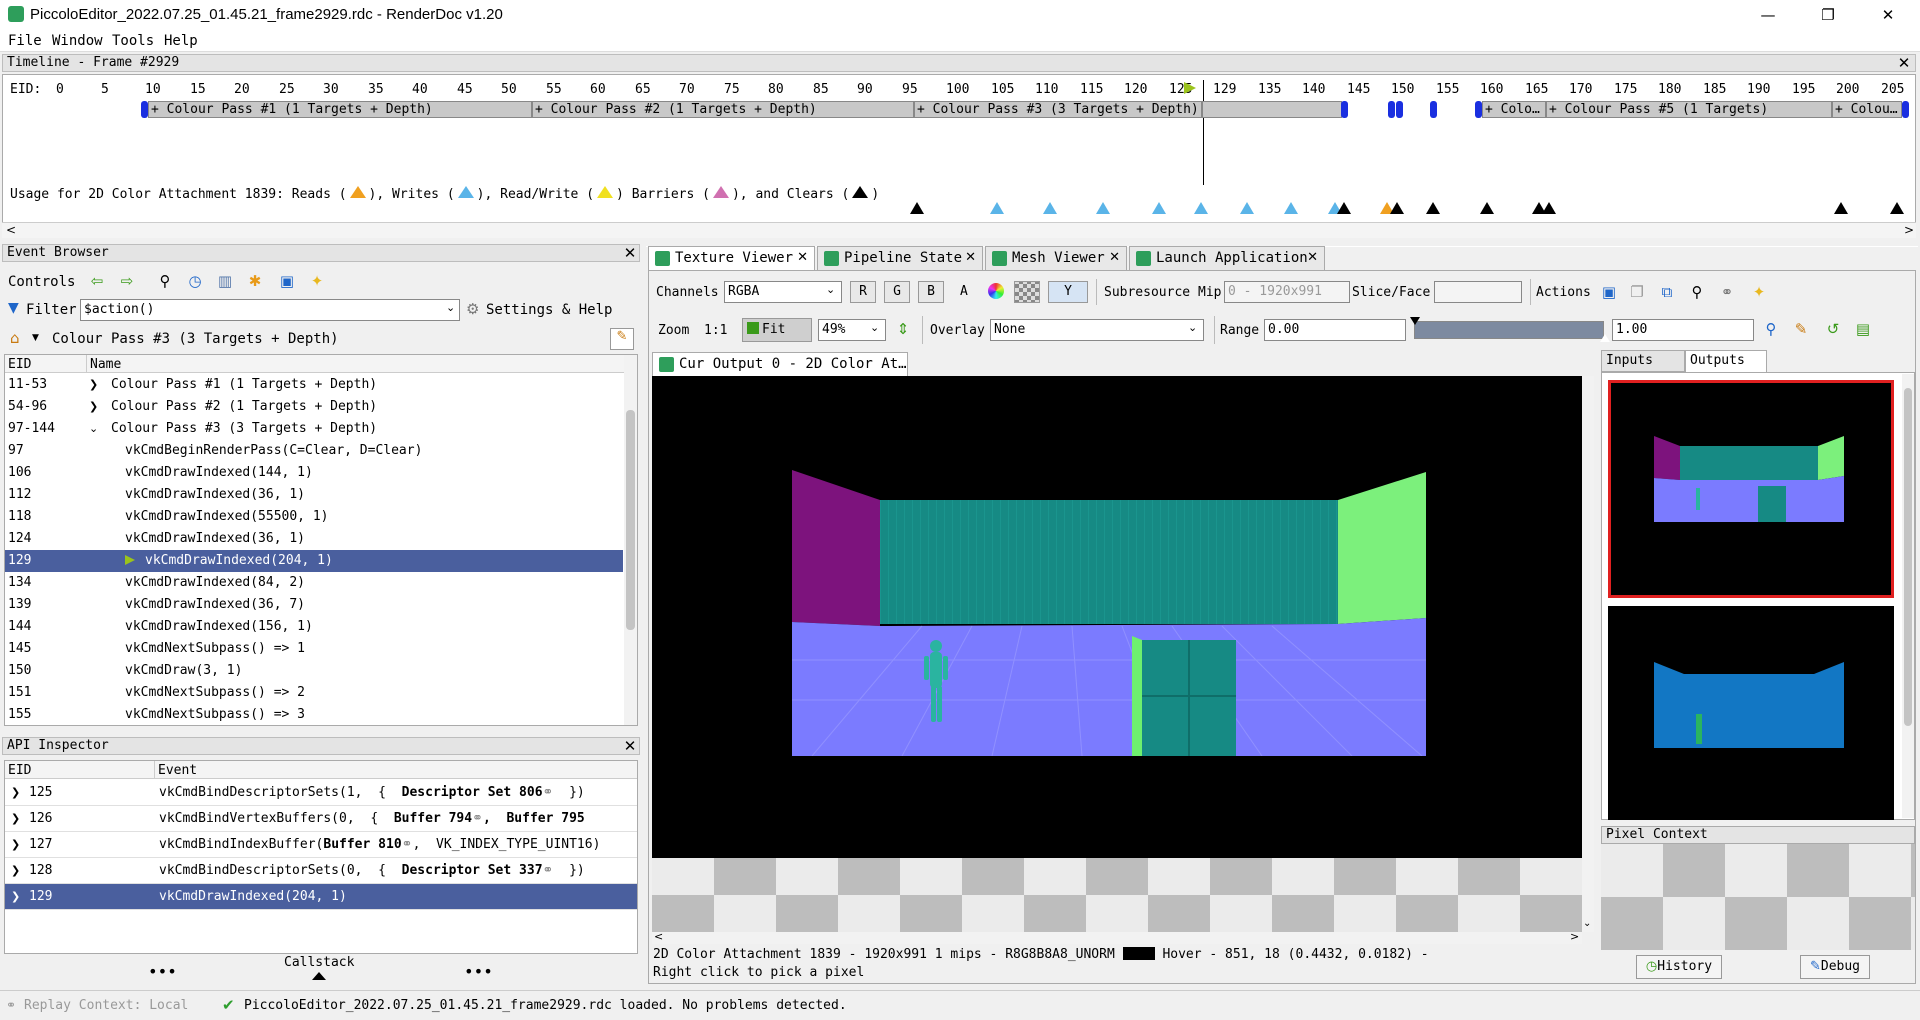  Describe the element at coordinates (362, 844) in the screenshot. I see `resource-link: Buffer 810` at that location.